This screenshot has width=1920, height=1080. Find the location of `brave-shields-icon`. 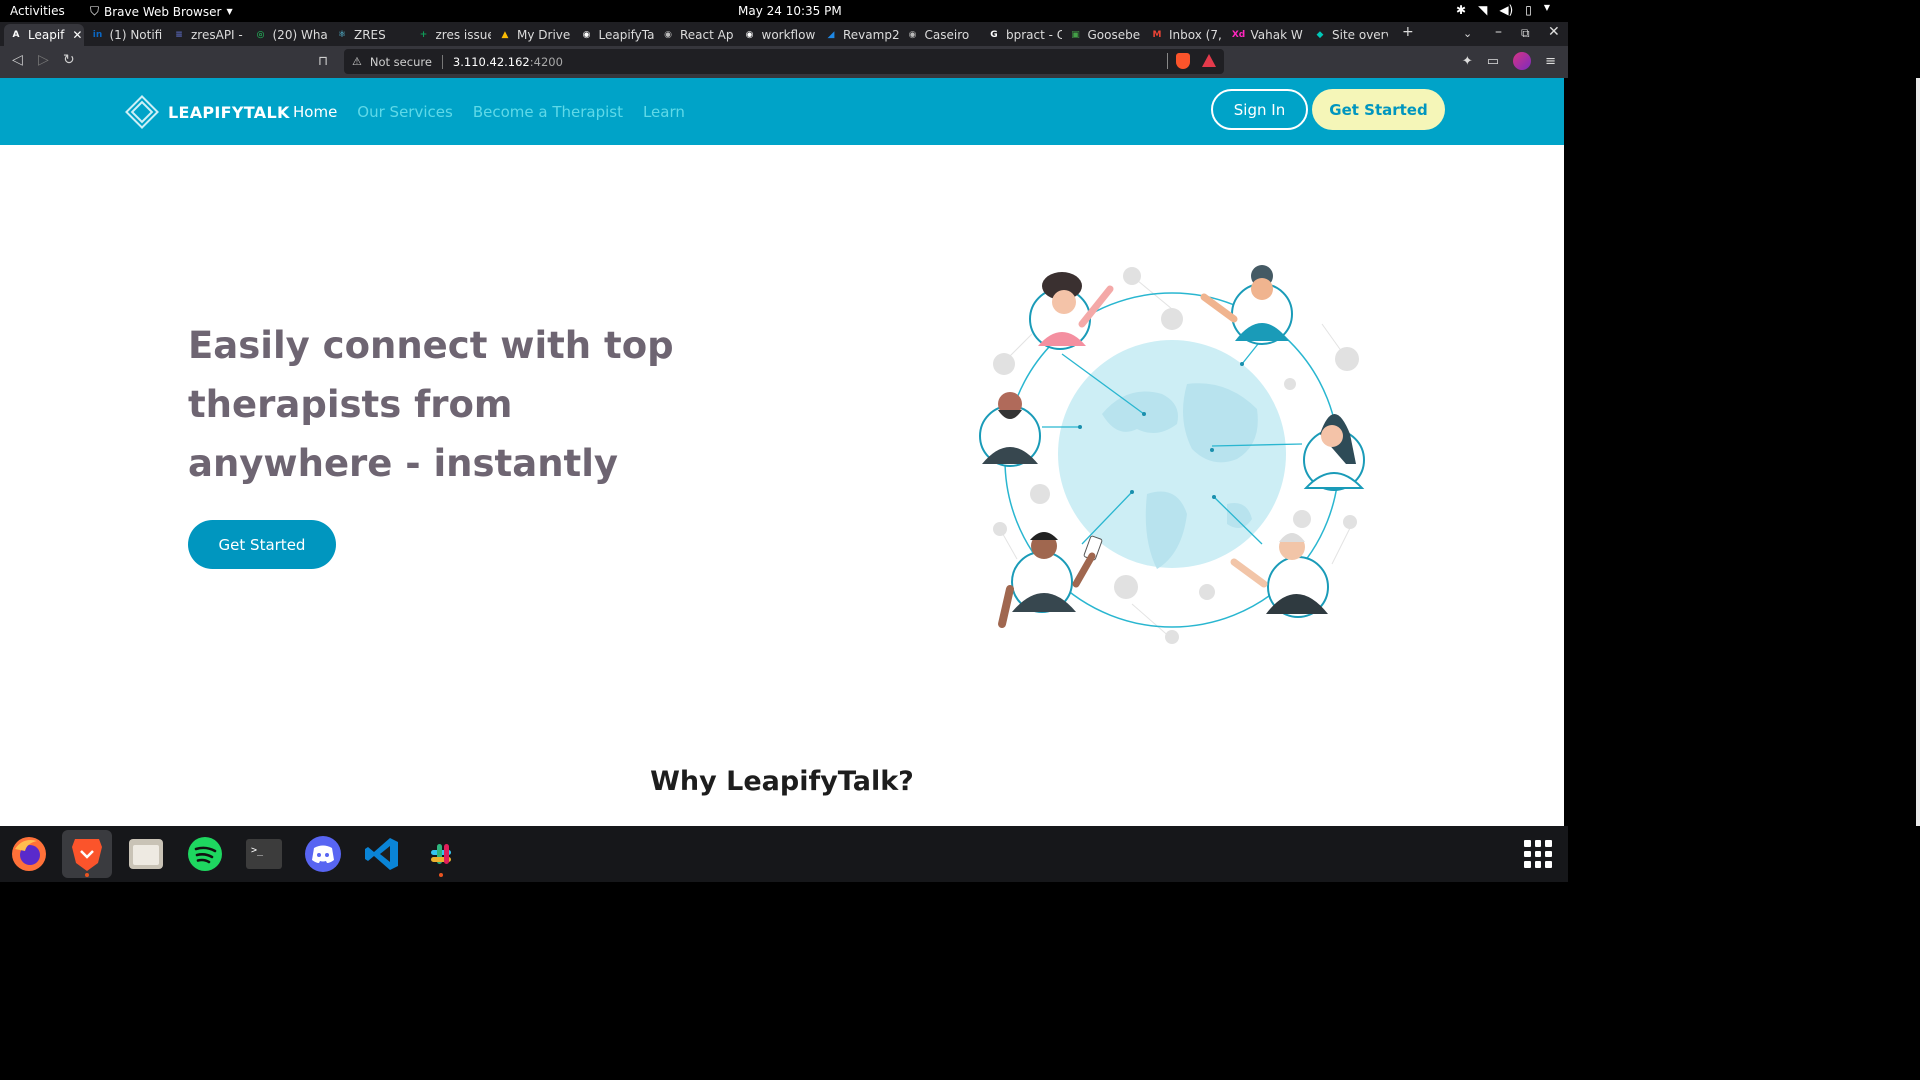

brave-shields-icon is located at coordinates (1183, 61).